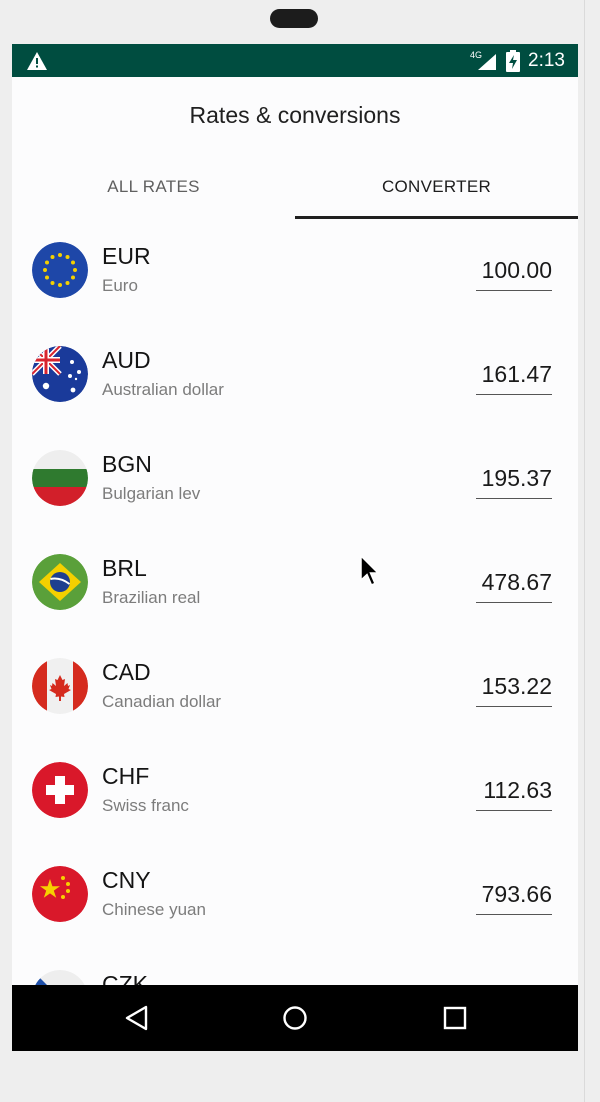  Describe the element at coordinates (126, 256) in the screenshot. I see `currency-code: EUR` at that location.